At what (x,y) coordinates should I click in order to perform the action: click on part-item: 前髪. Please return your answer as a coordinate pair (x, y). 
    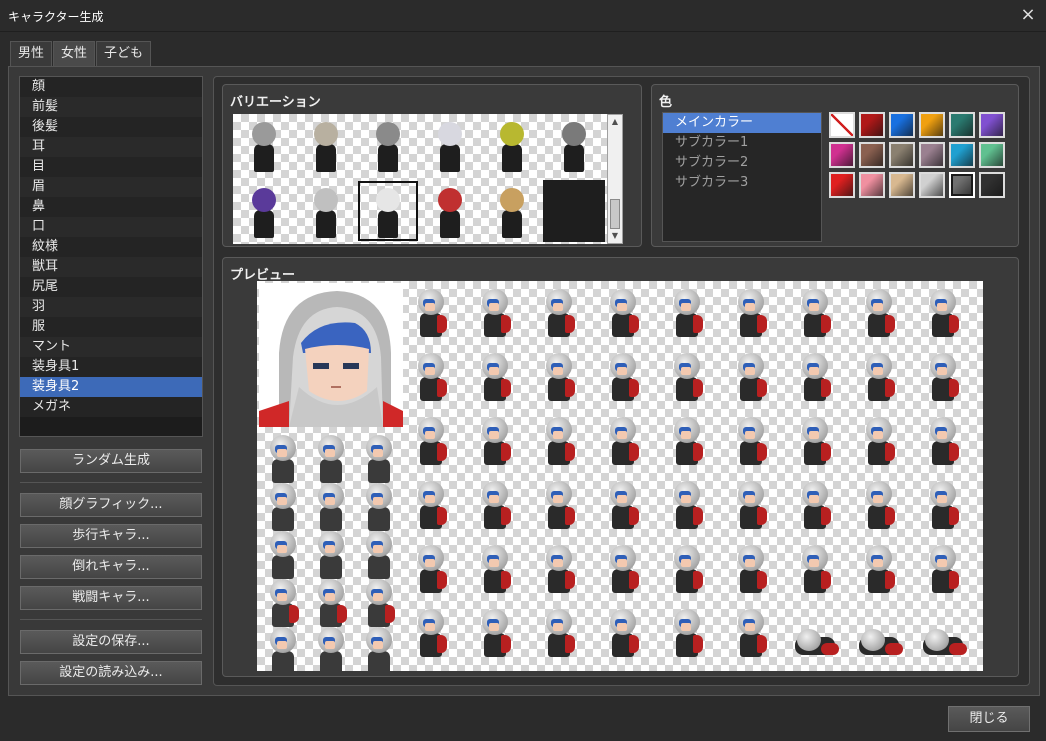
    Looking at the image, I should click on (111, 107).